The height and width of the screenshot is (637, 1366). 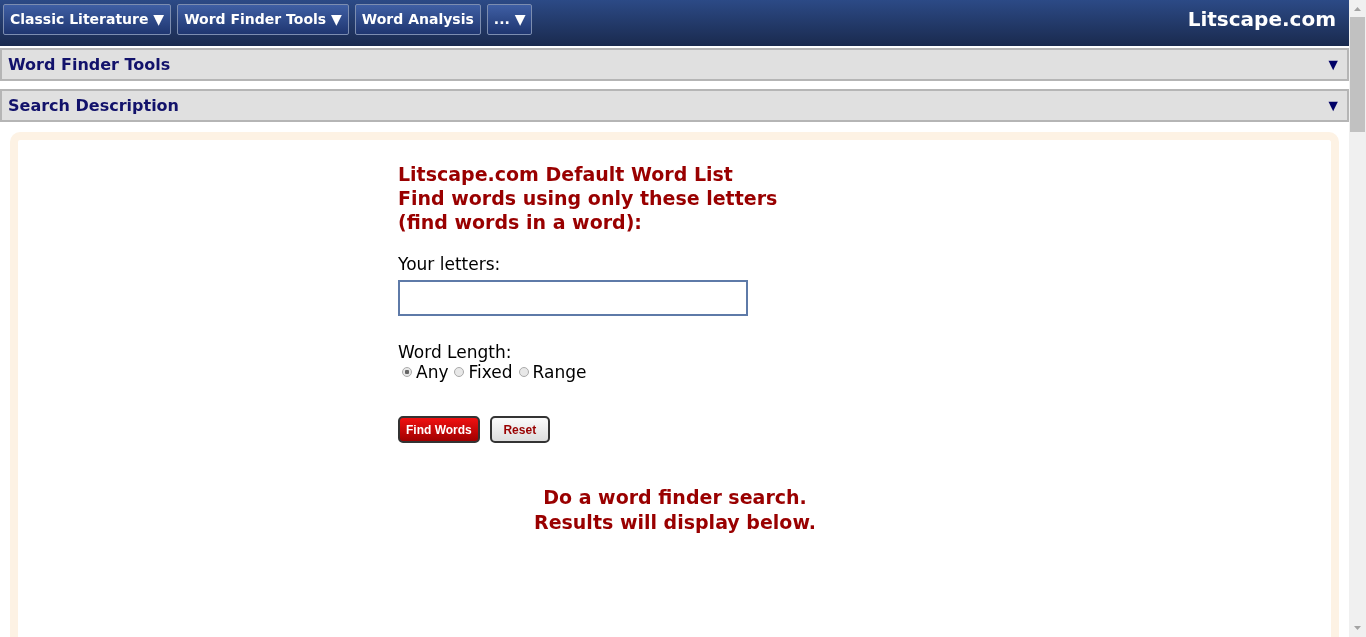 I want to click on nav-menu-button: Word Finder Tools ▼, so click(x=263, y=19).